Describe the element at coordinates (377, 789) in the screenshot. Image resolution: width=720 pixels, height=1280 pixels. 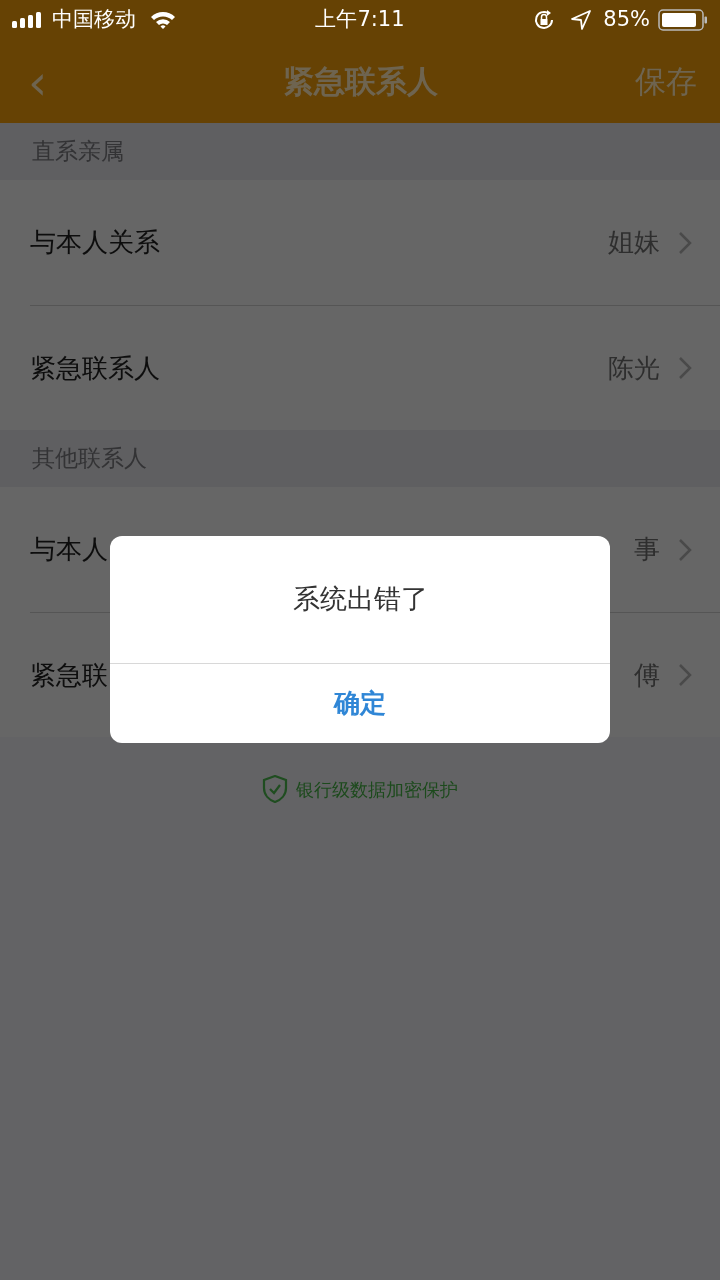
I see `security-note: 银行级数据加密保护` at that location.